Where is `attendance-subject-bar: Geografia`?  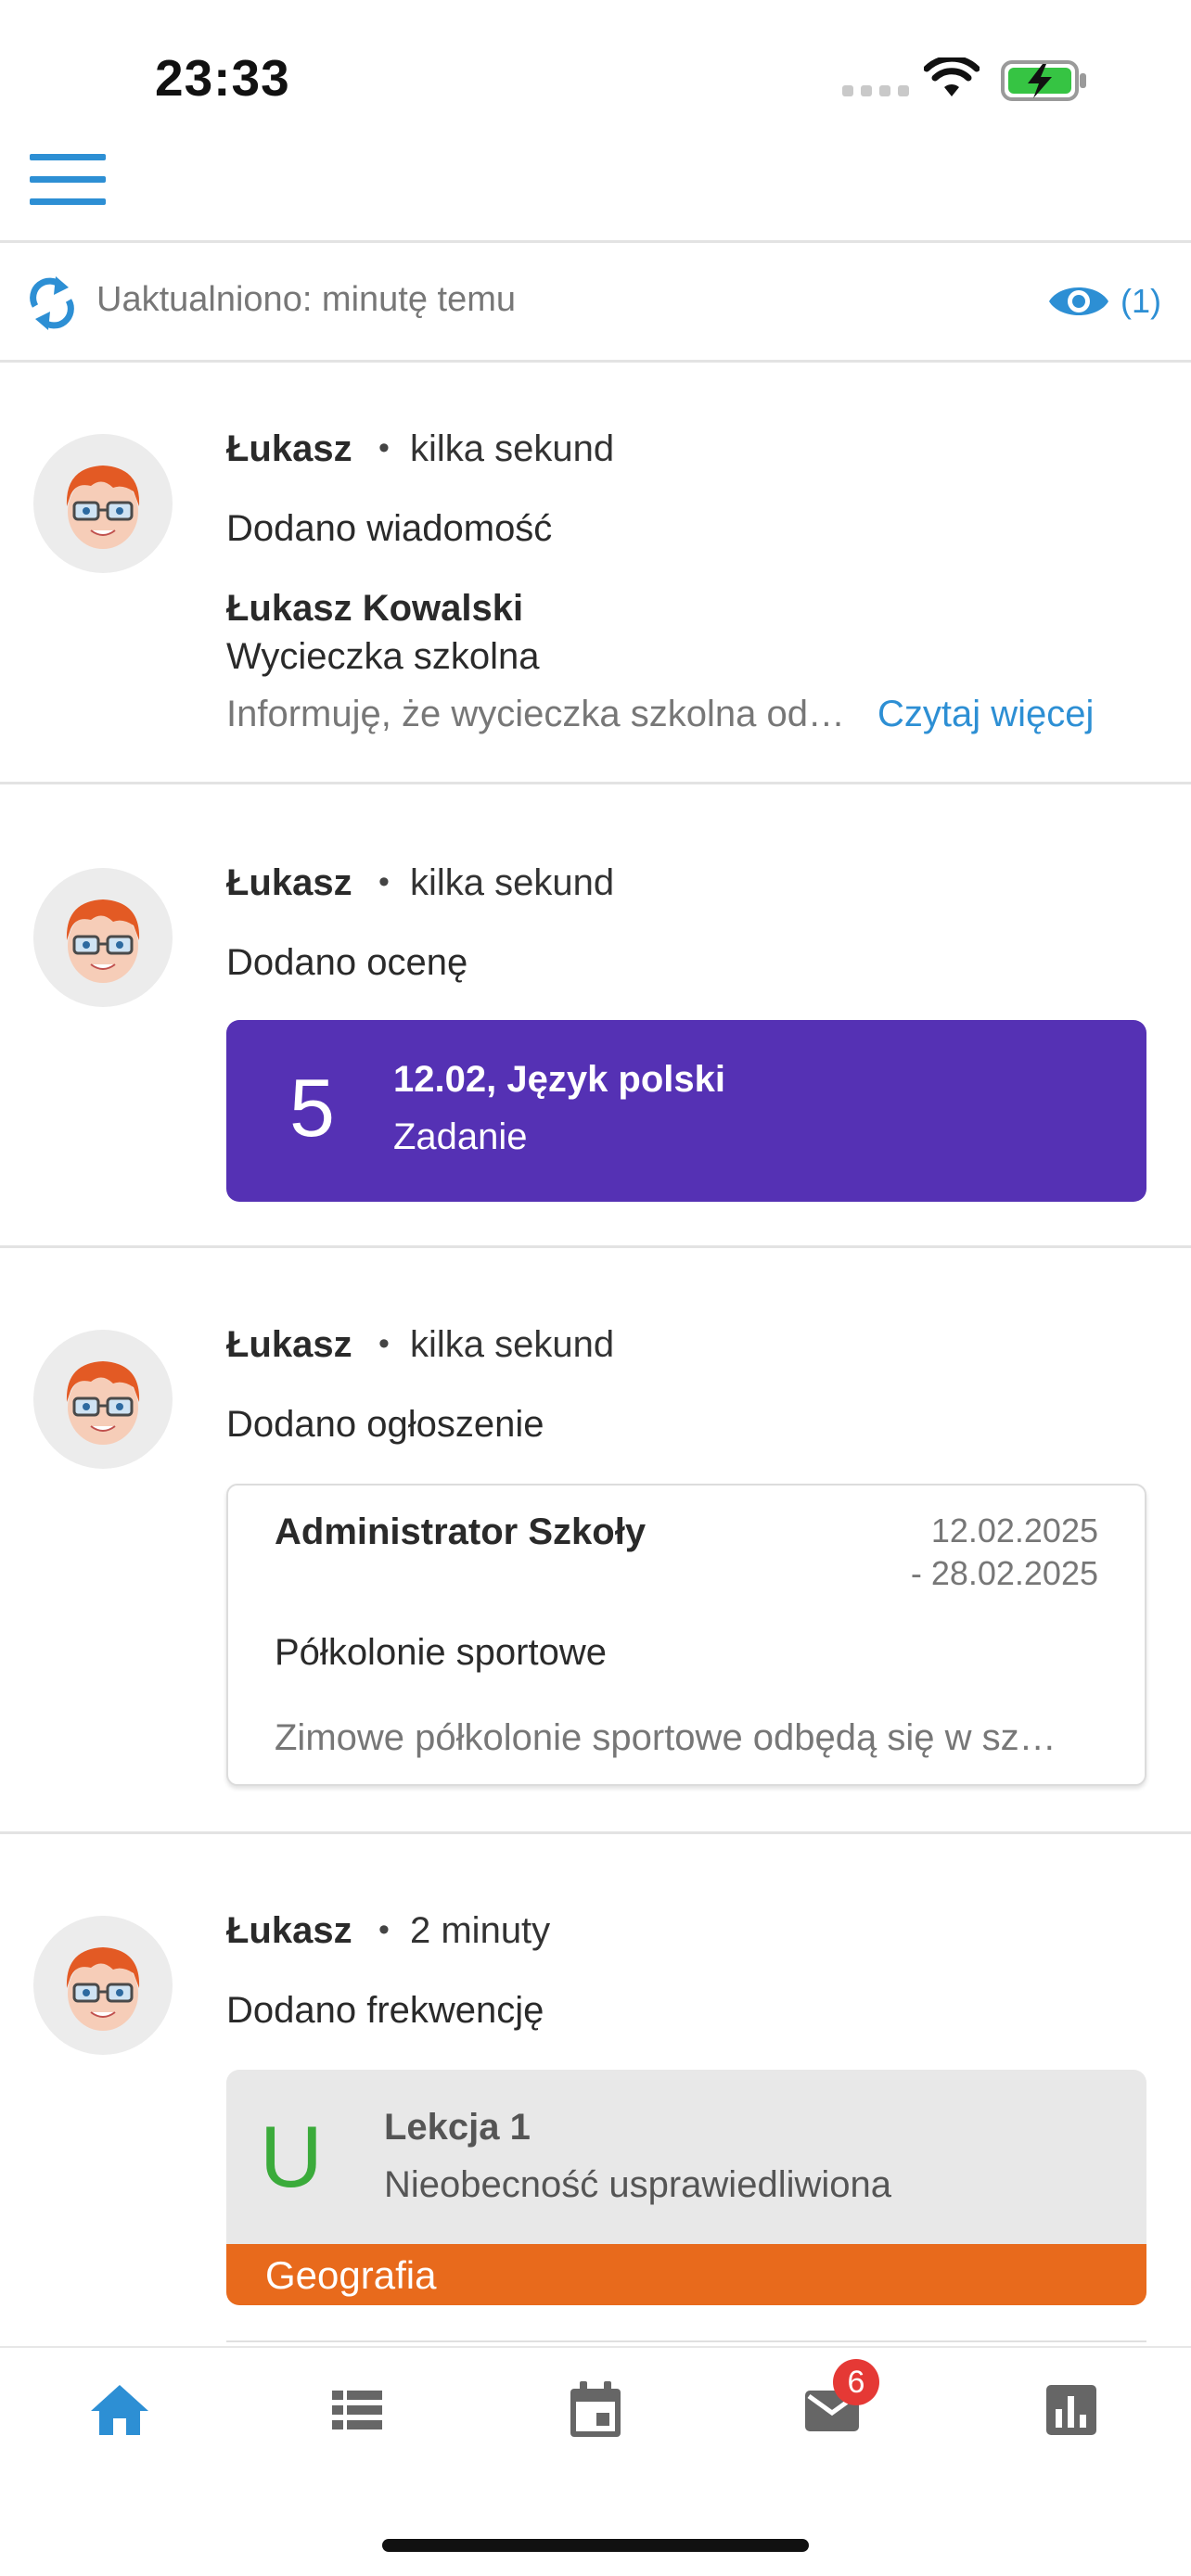
attendance-subject-bar: Geografia is located at coordinates (686, 2274).